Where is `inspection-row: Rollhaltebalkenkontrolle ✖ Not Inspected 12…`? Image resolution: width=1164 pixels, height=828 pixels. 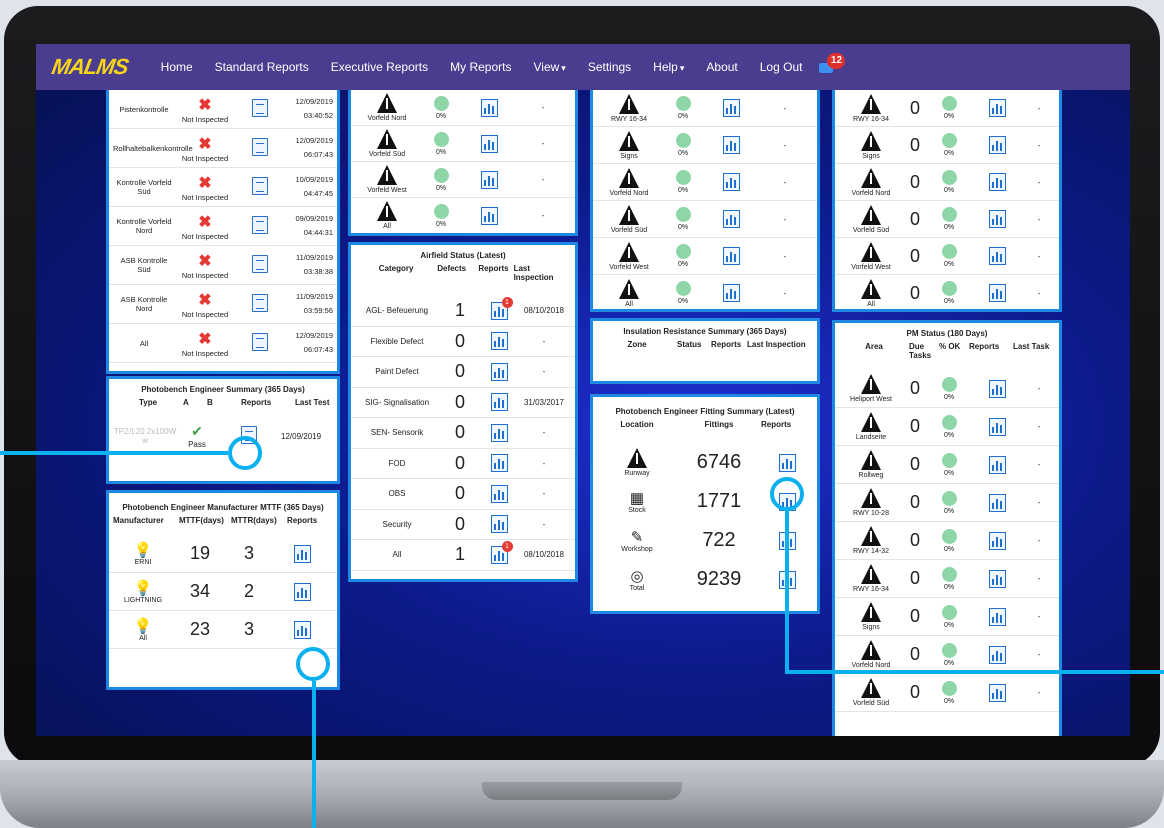 inspection-row: Rollhaltebalkenkontrolle ✖ Not Inspected 12… is located at coordinates (223, 148).